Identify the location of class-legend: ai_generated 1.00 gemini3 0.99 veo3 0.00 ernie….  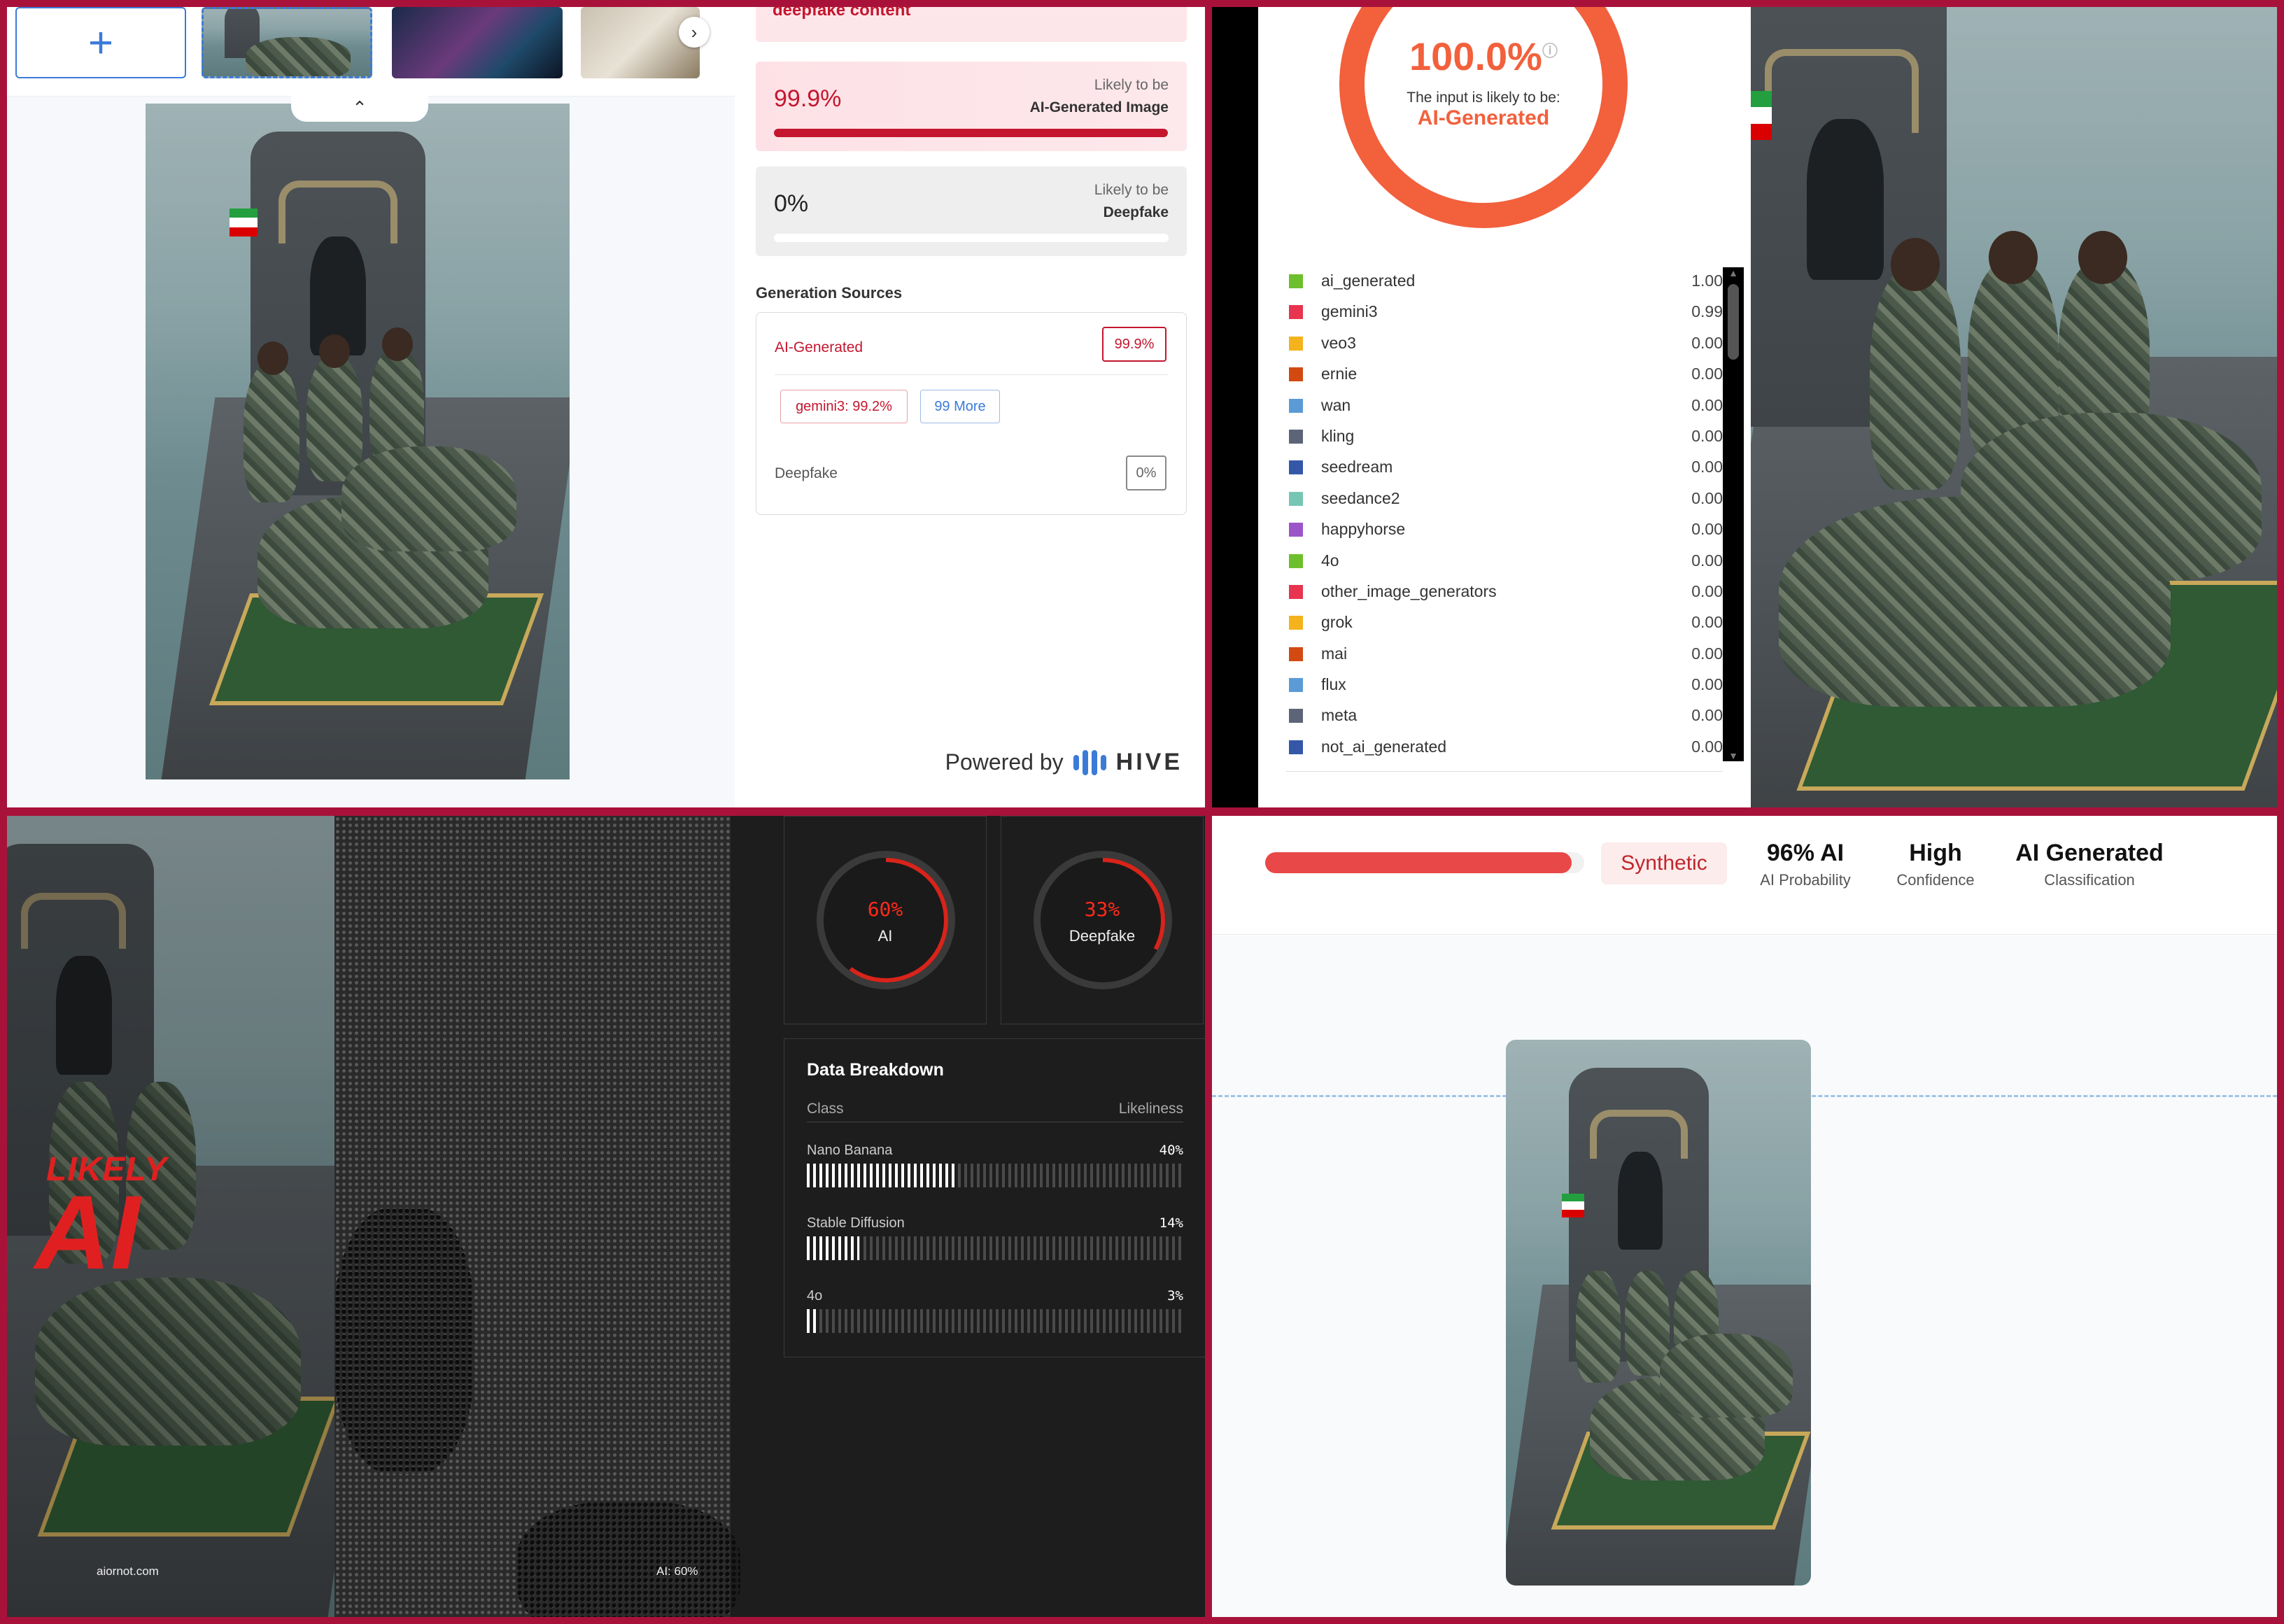
(1506, 514).